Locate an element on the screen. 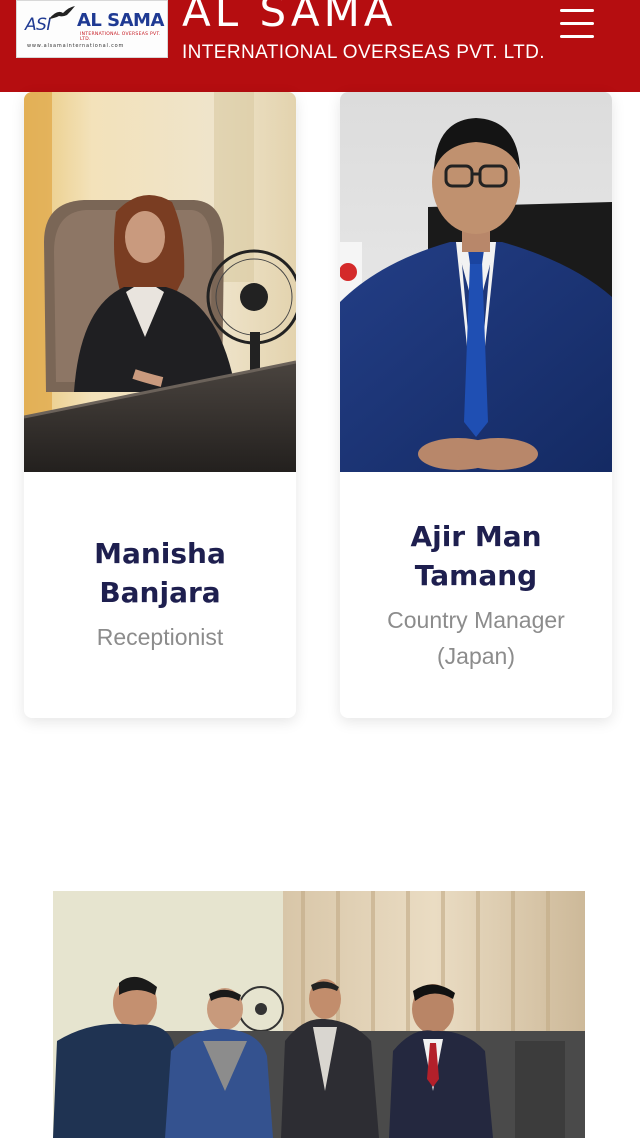 This screenshot has height=1138, width=640. team-member-name-line2: Tamang is located at coordinates (476, 575).